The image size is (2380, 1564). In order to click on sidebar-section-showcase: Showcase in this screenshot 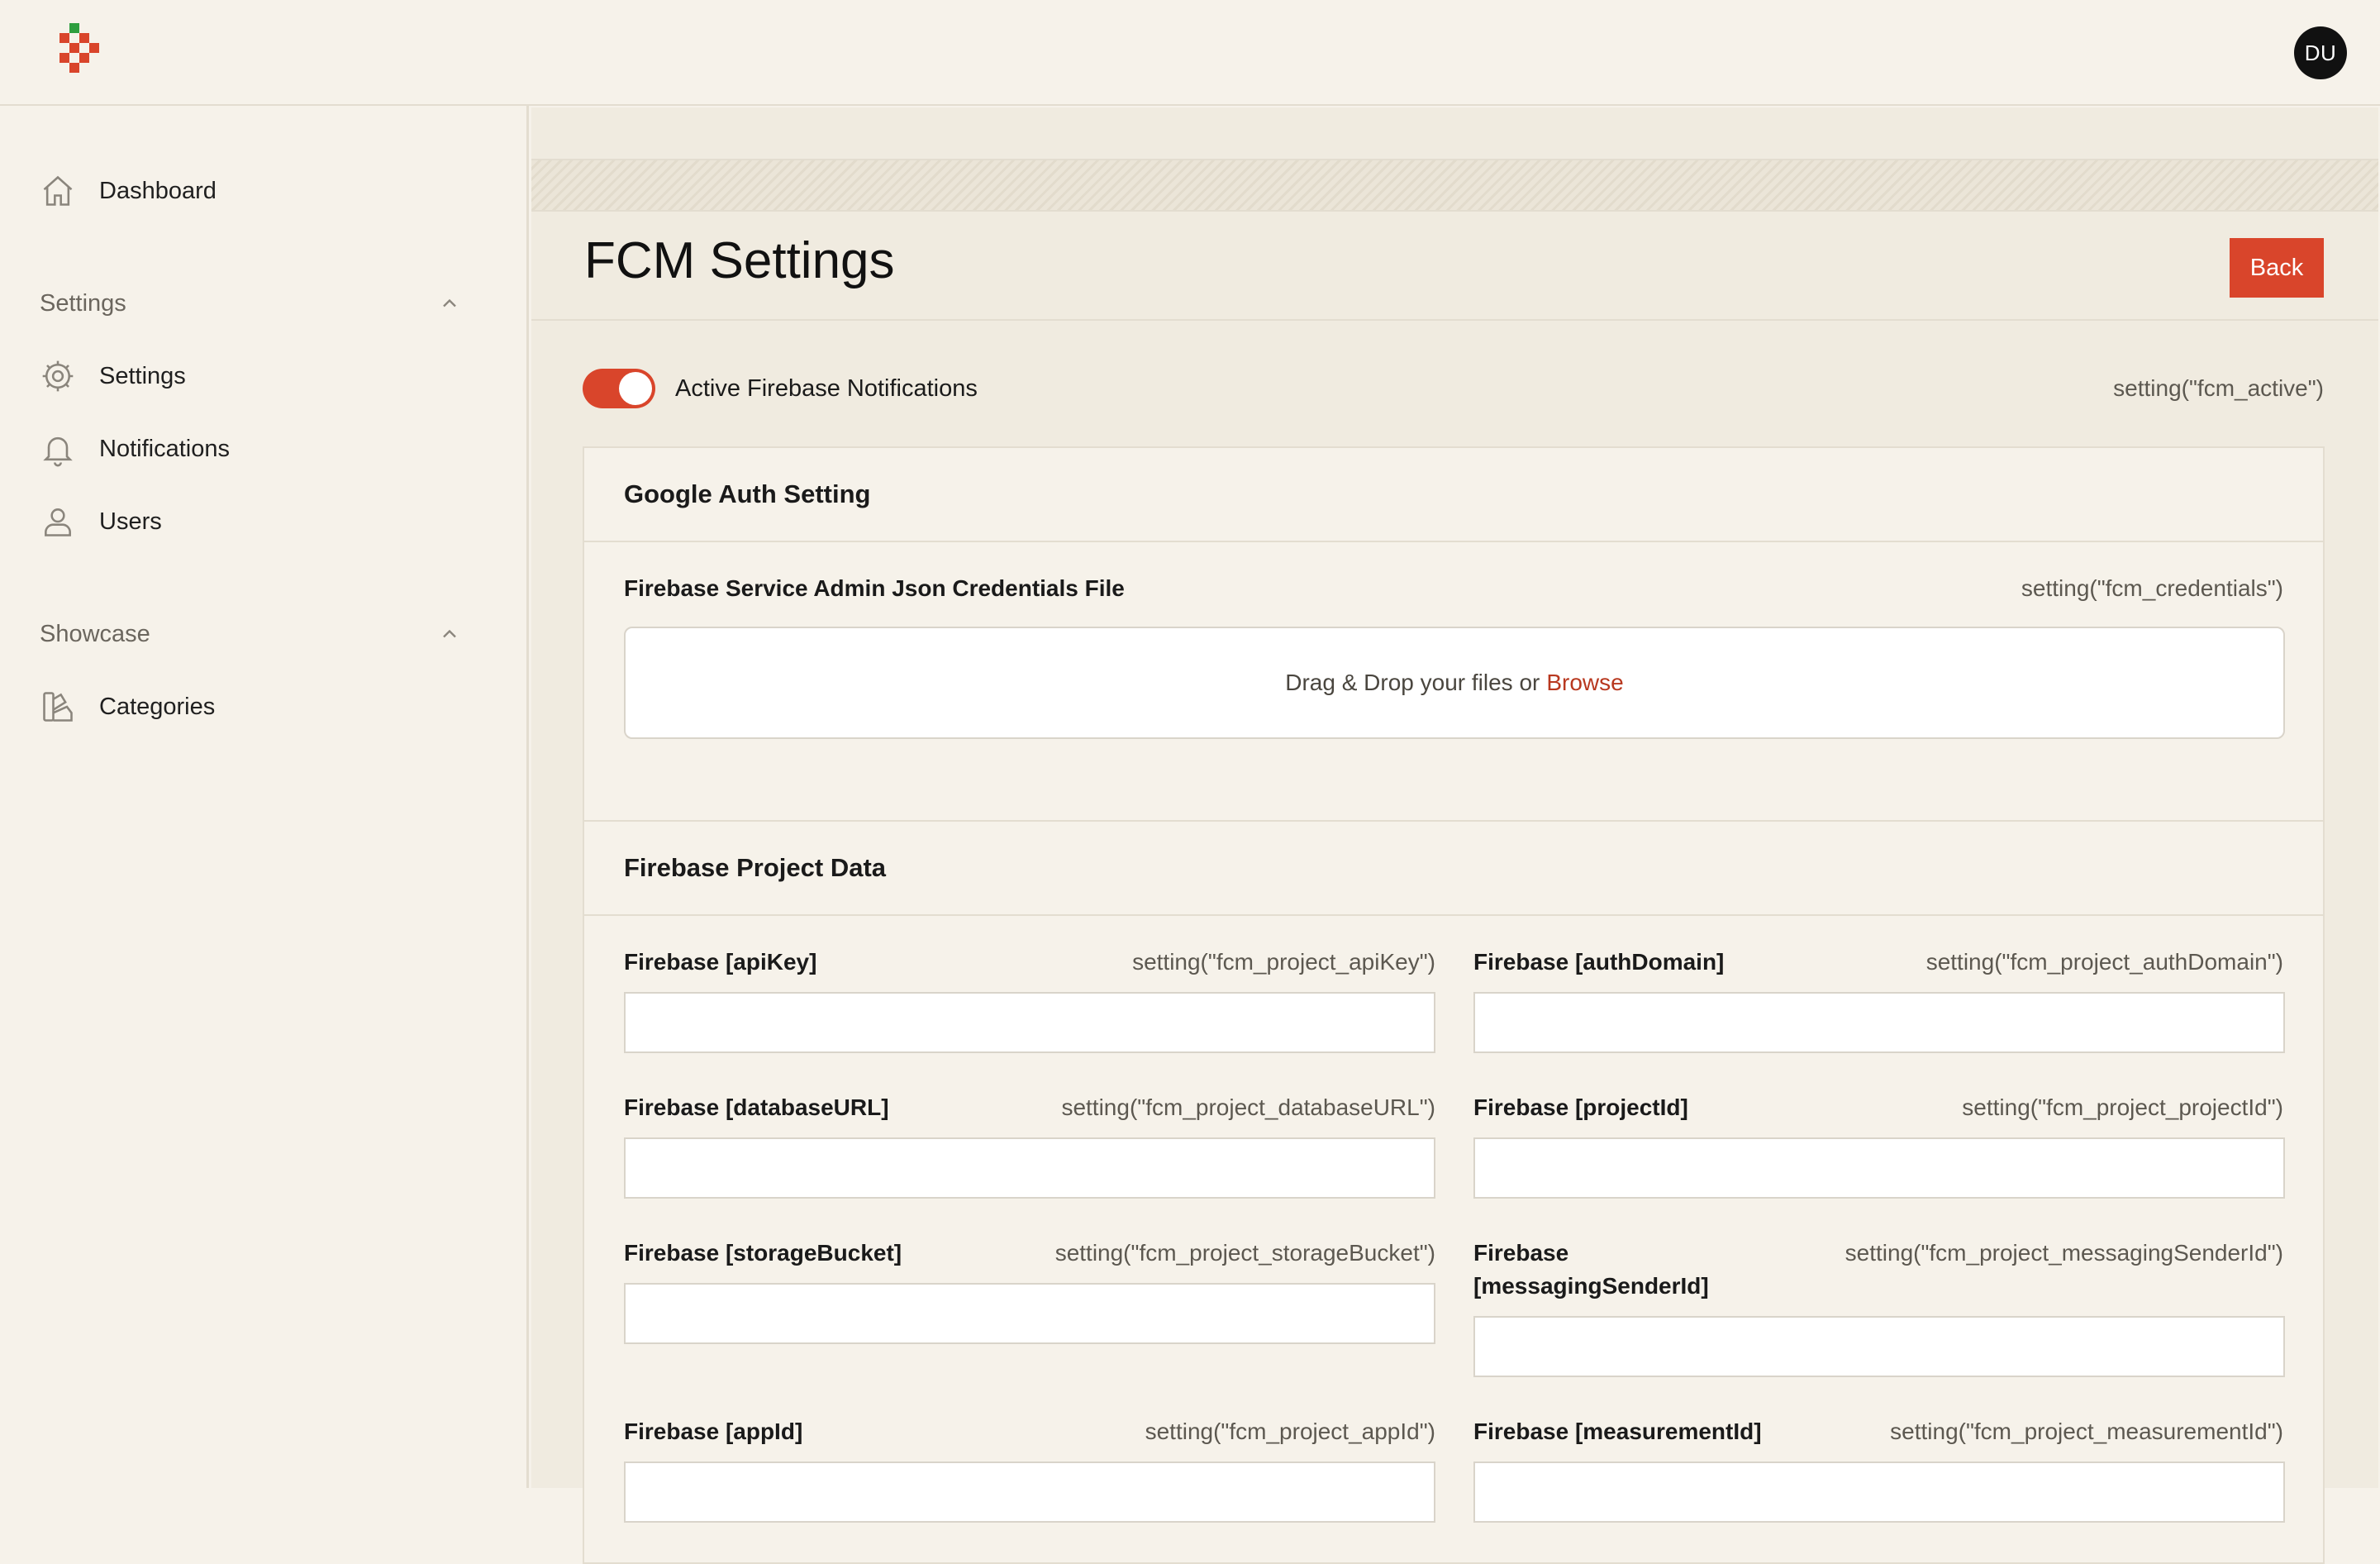, I will do `click(250, 634)`.